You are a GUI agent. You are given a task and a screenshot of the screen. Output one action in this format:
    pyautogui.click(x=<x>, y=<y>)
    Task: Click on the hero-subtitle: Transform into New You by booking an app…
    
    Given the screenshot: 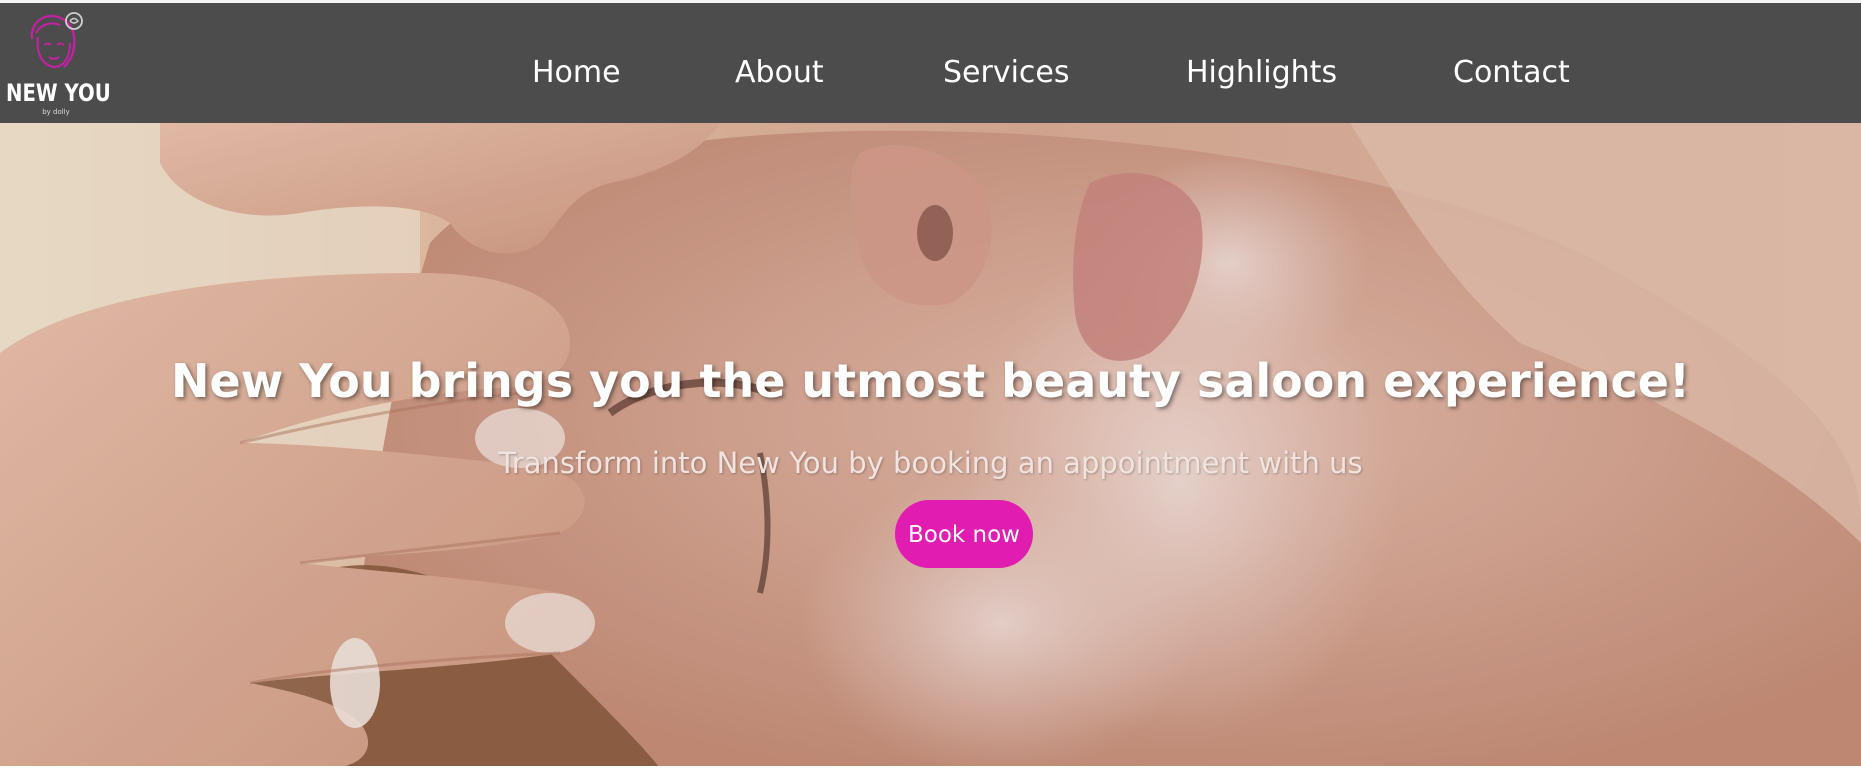 What is the action you would take?
    pyautogui.click(x=930, y=463)
    